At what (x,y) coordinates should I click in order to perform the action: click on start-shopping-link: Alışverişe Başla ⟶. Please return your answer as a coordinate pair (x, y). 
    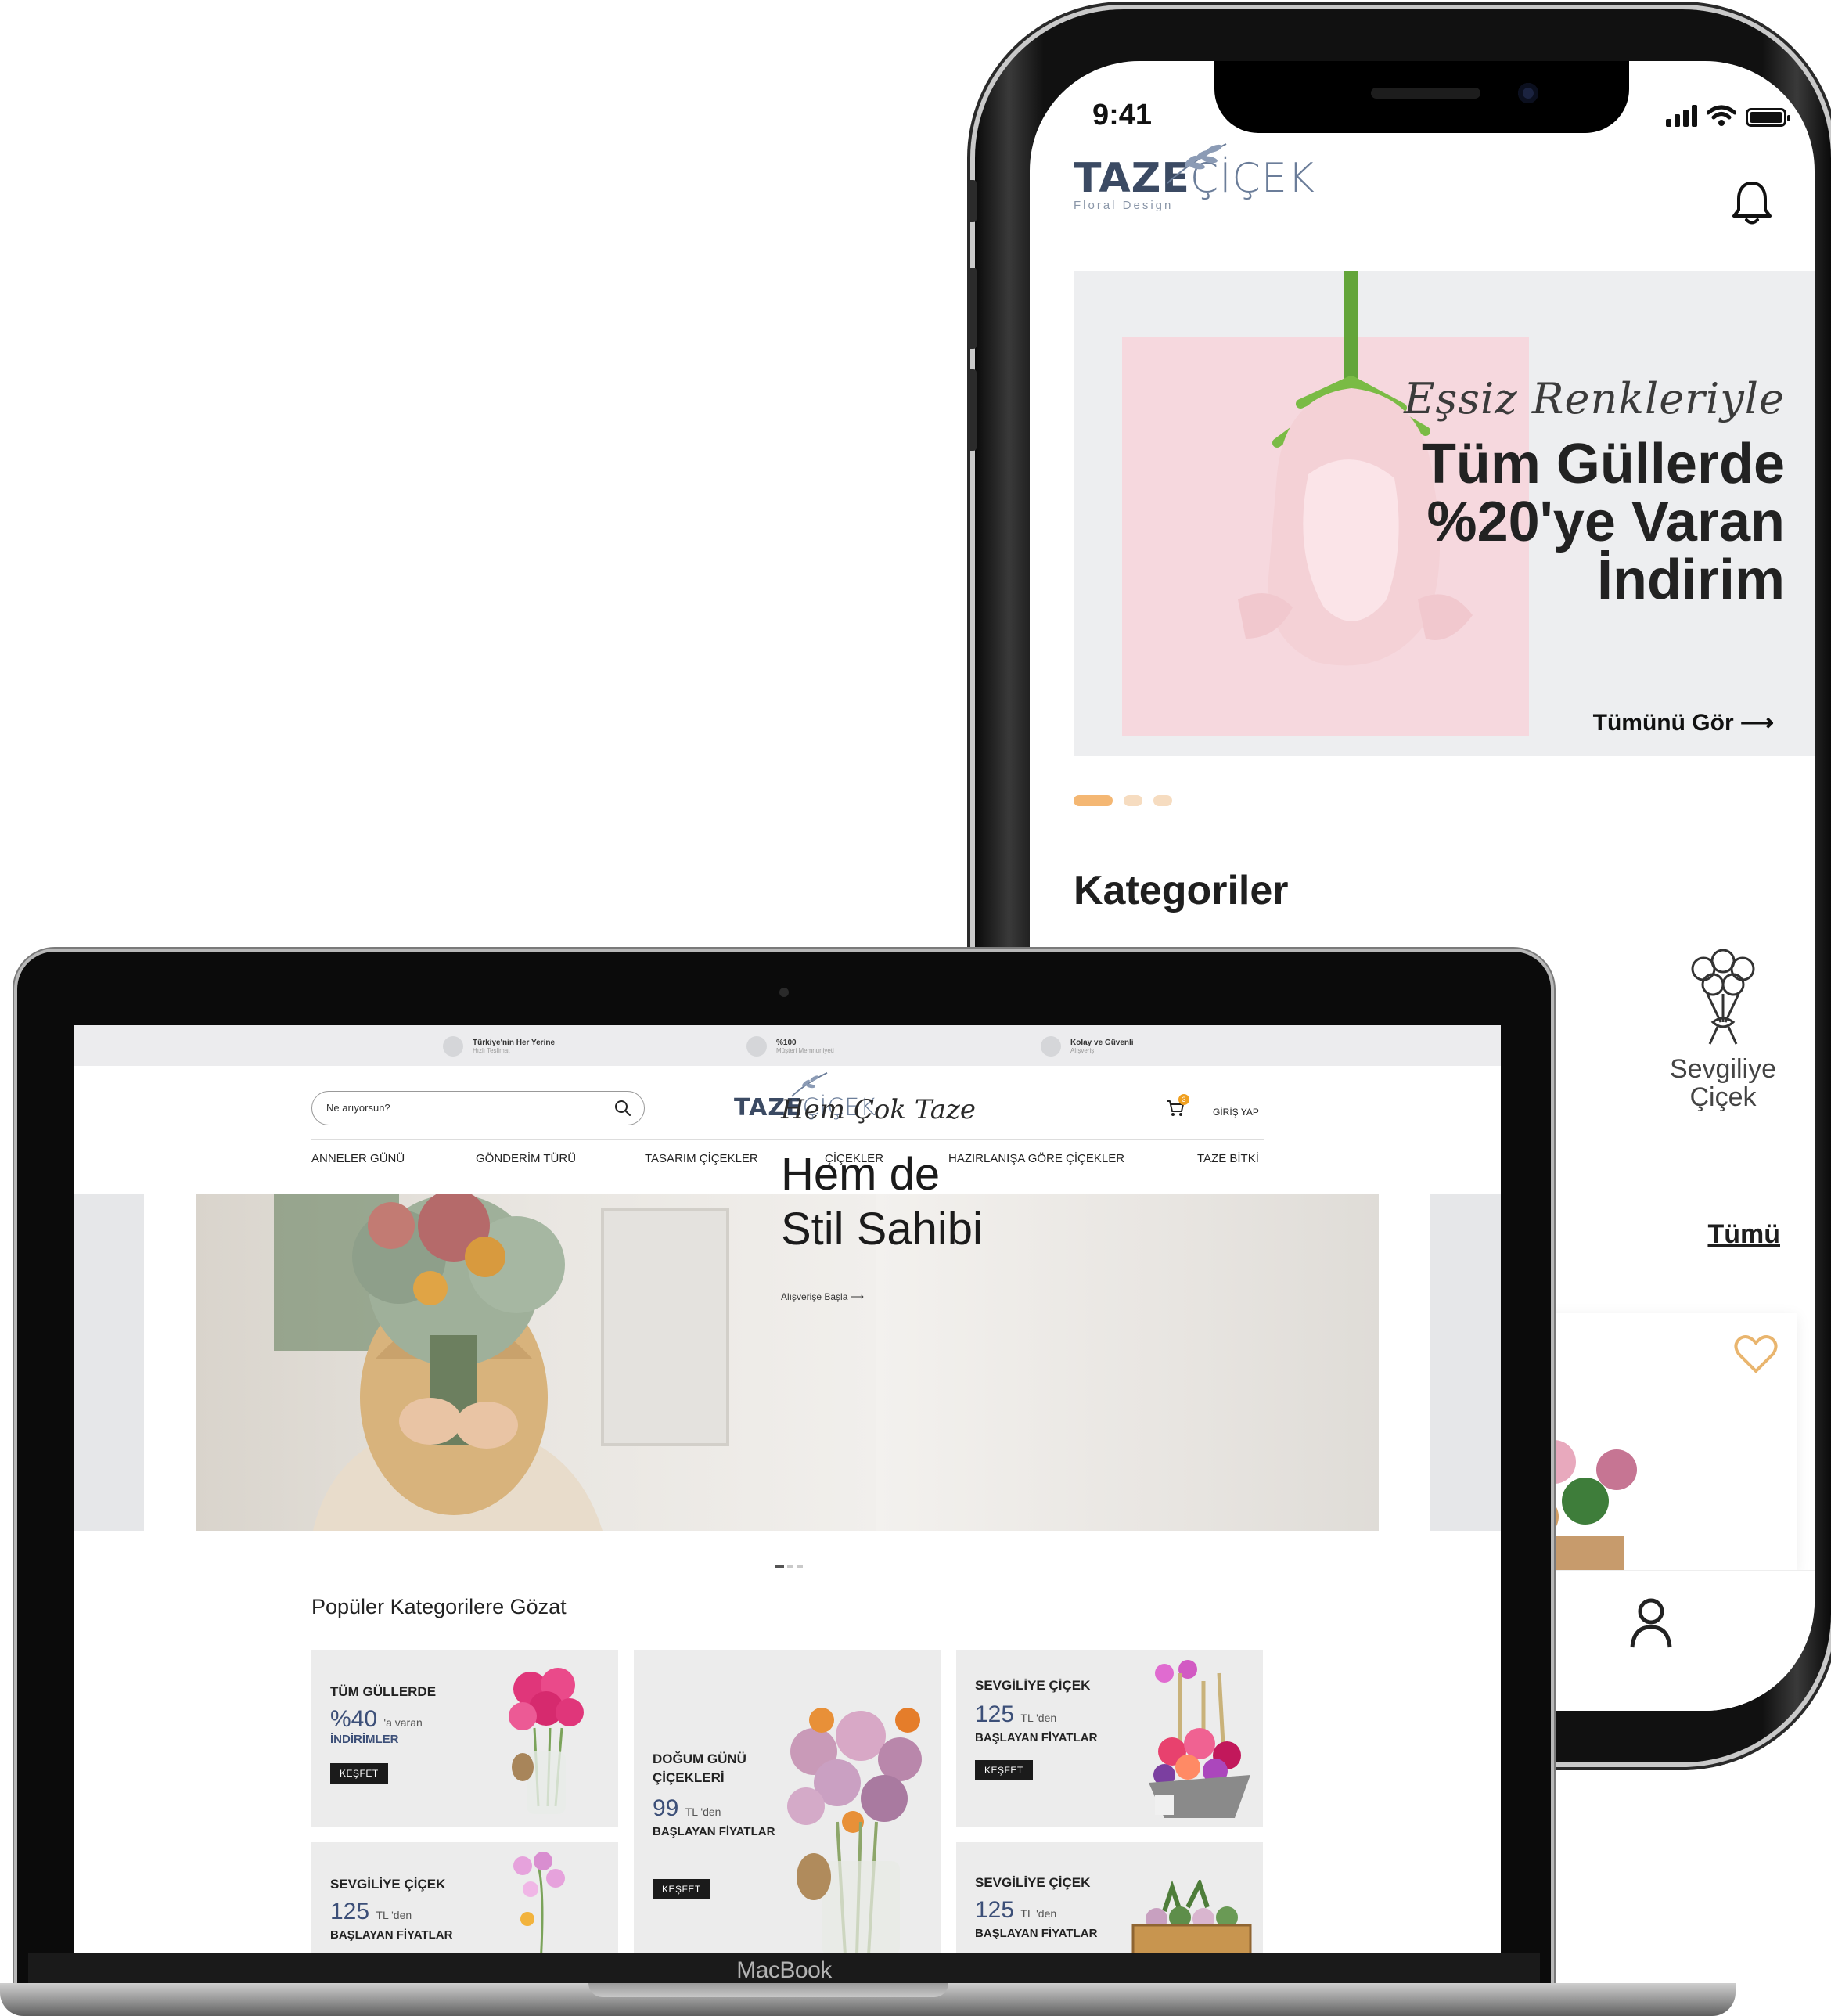
    Looking at the image, I should click on (822, 1296).